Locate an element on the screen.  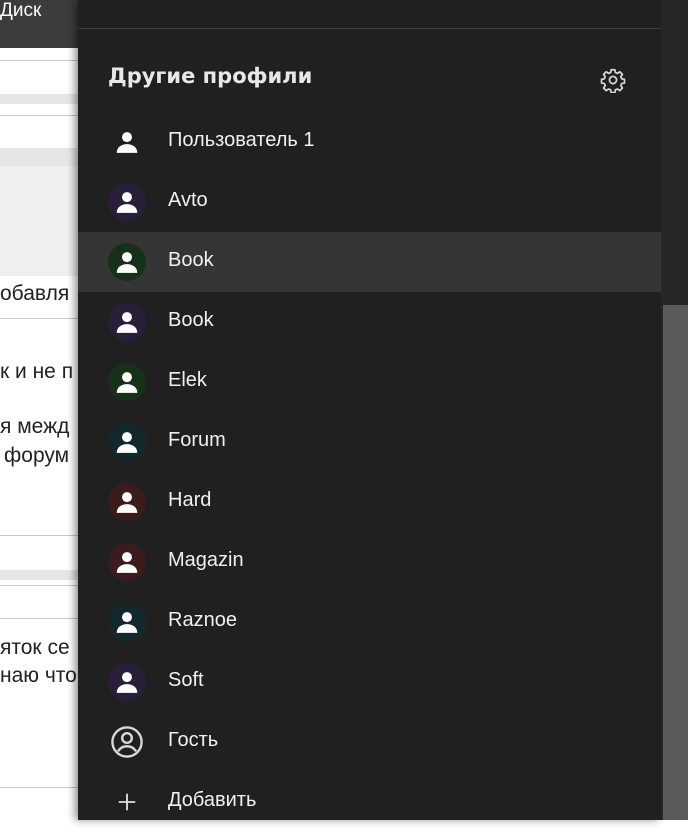
guest-circle-icon is located at coordinates (127, 742).